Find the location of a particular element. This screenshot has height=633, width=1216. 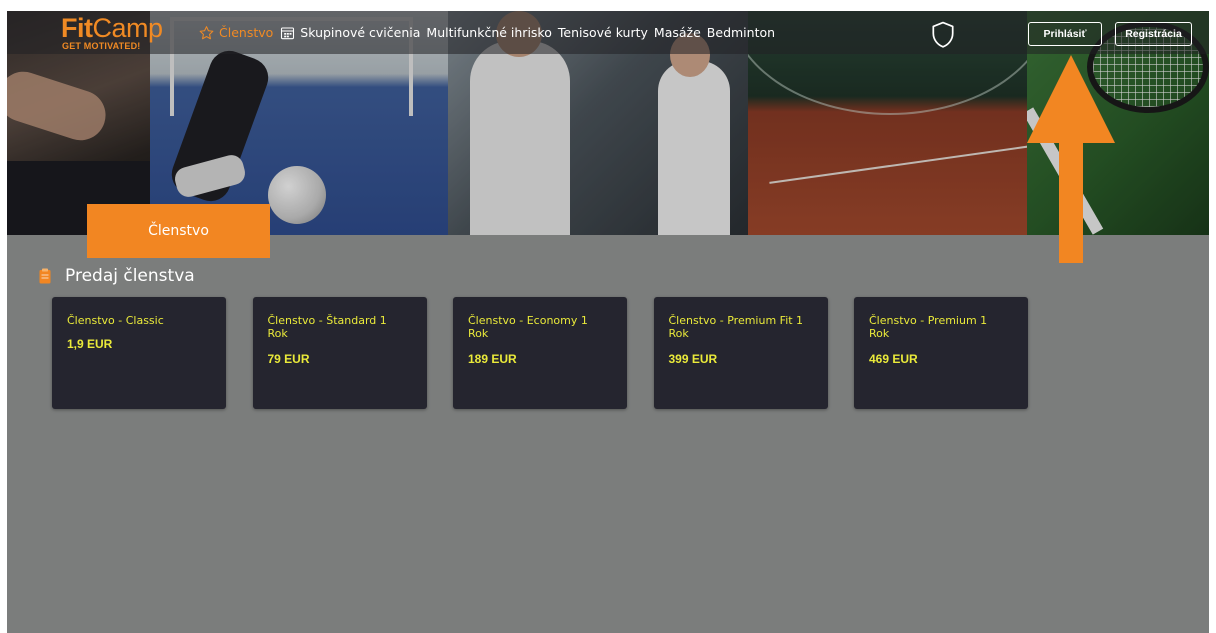

card-price: 1,9 EUR is located at coordinates (90, 344).